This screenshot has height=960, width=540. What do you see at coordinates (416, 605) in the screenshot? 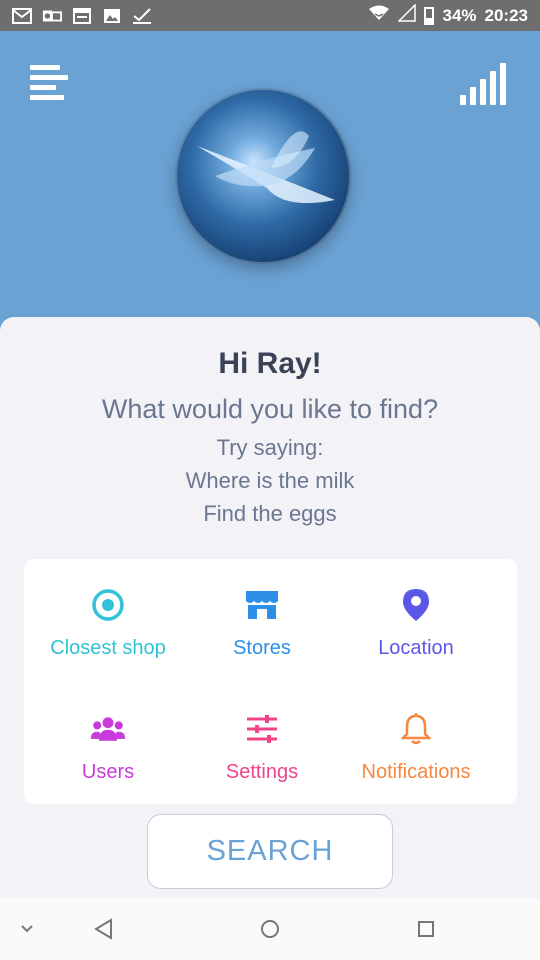
I see `map-pin-icon` at bounding box center [416, 605].